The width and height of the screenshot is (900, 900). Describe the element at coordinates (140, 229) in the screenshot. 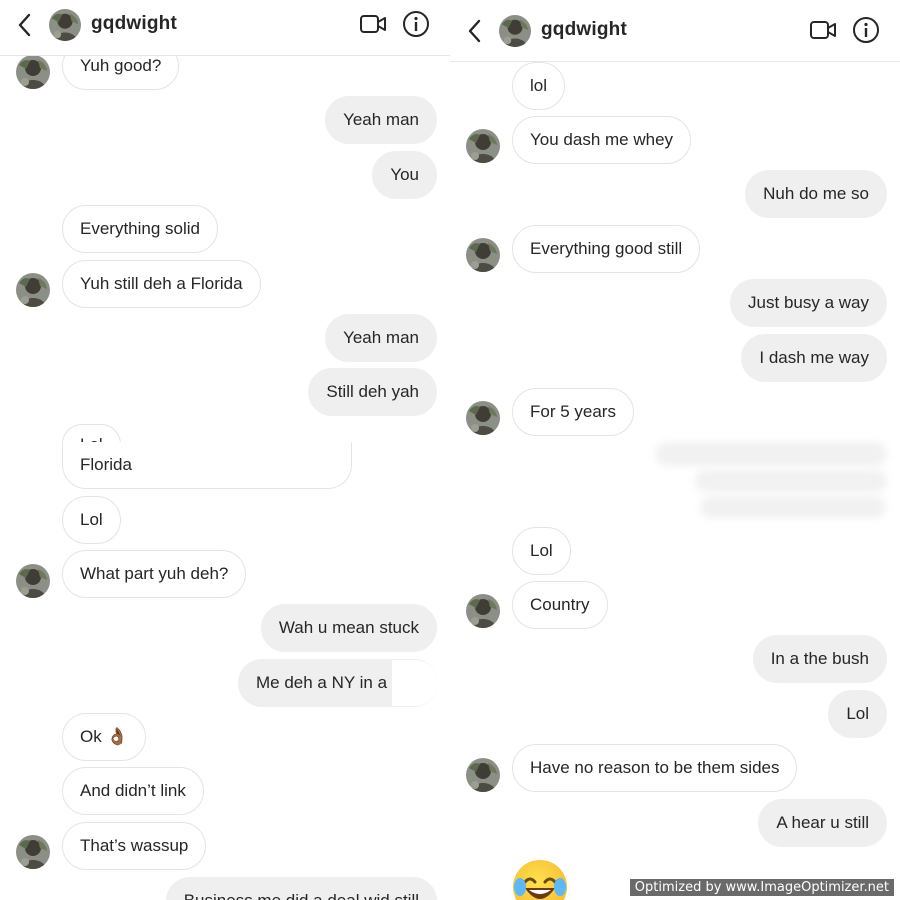

I see `message-bubble-received: Everything solid` at that location.